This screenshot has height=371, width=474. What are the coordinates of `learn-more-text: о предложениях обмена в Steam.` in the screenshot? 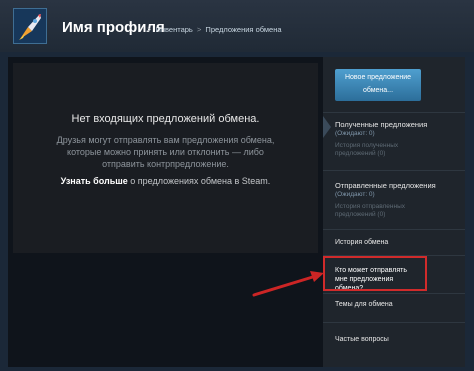 It's located at (199, 181).